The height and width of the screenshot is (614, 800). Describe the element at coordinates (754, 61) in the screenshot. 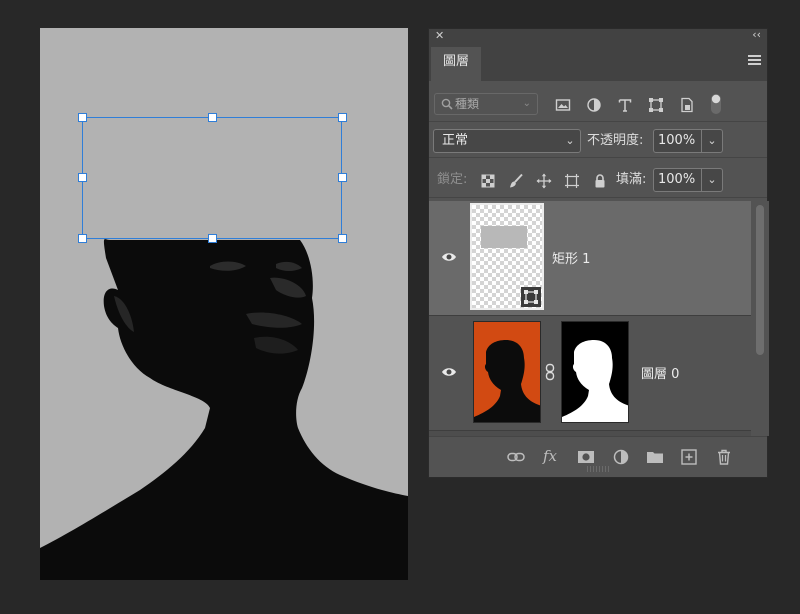

I see `hamburger-menu-icon` at that location.